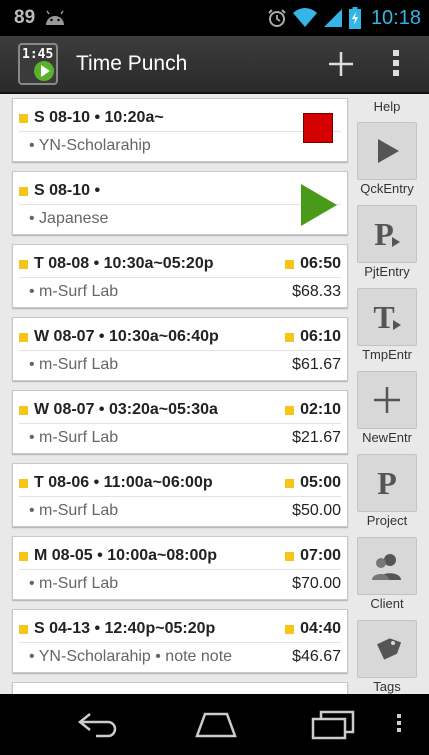  I want to click on qckentry-button: QckEntry, so click(387, 159).